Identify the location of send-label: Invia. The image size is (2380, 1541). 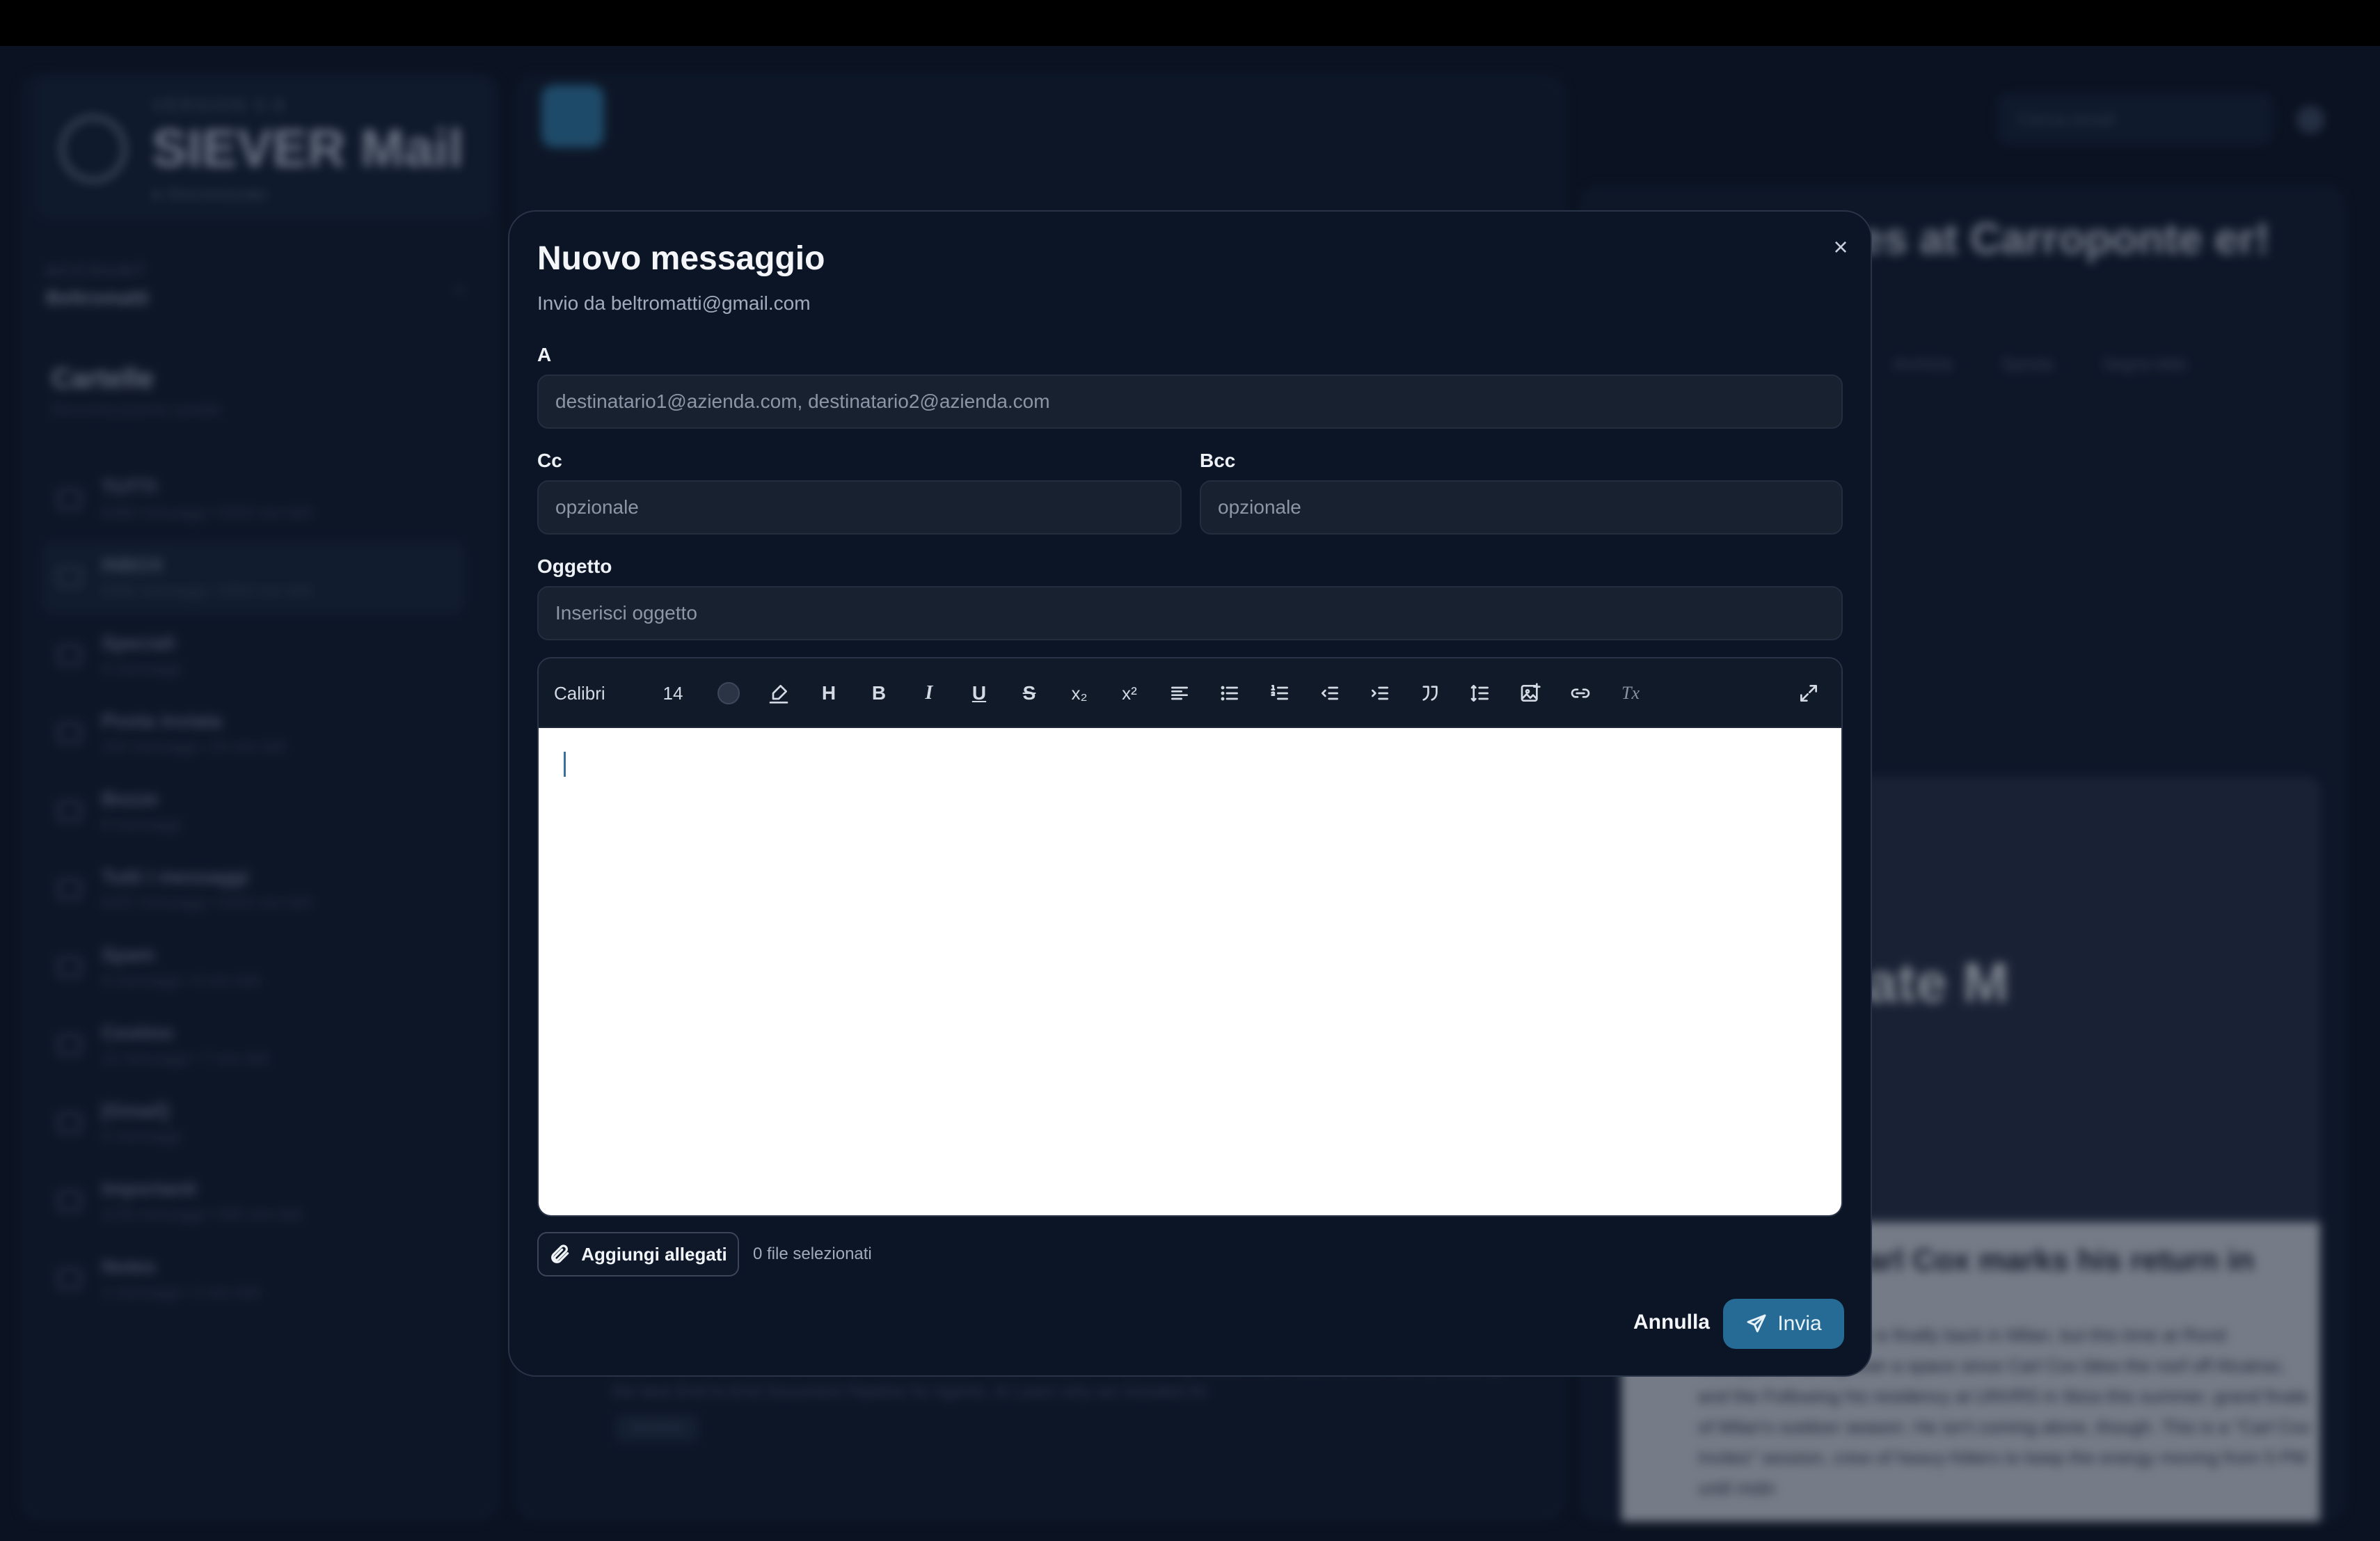
(1799, 1323).